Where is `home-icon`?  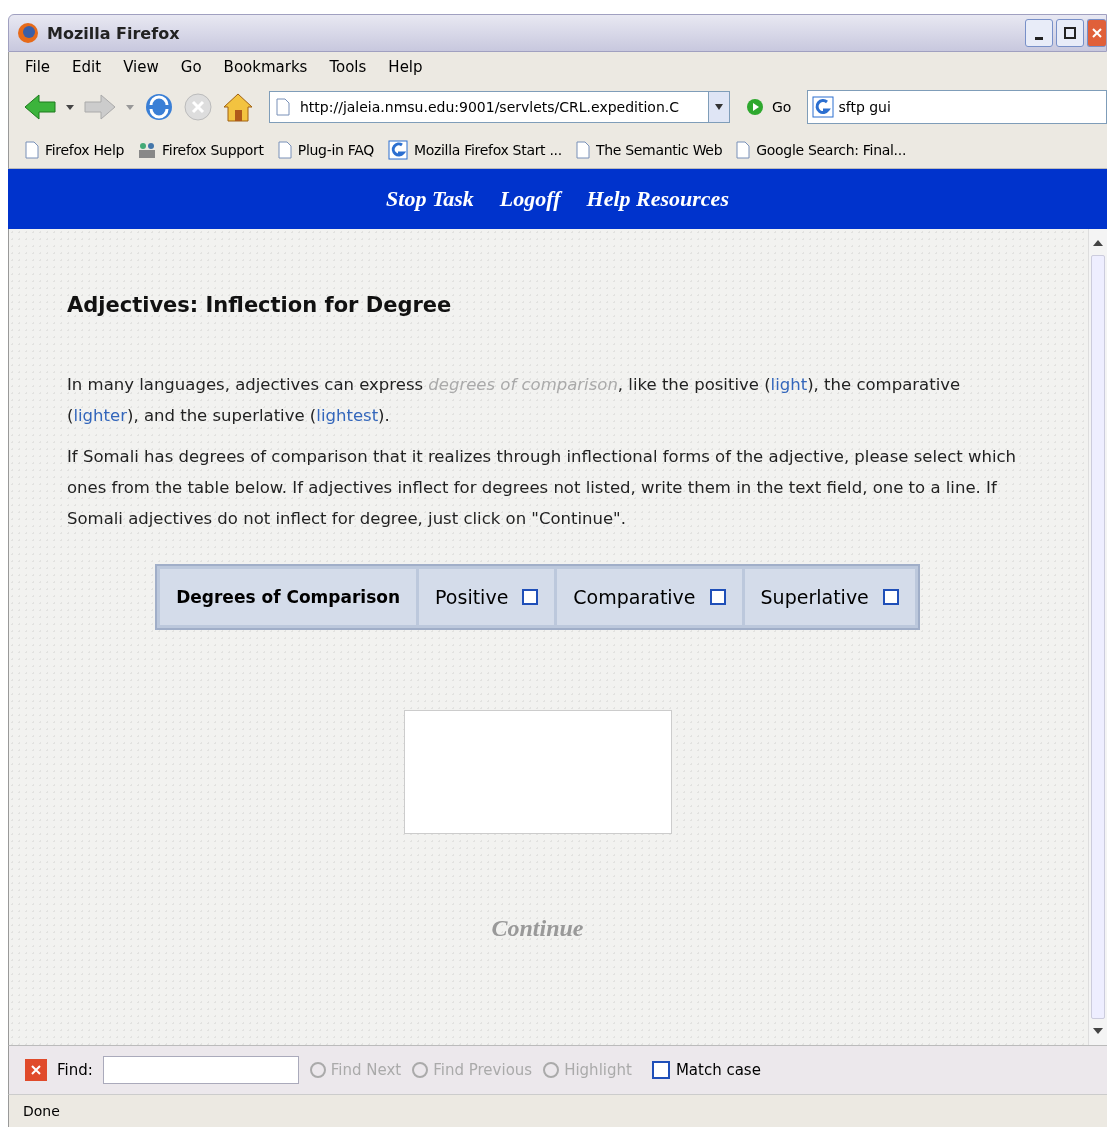
home-icon is located at coordinates (238, 107).